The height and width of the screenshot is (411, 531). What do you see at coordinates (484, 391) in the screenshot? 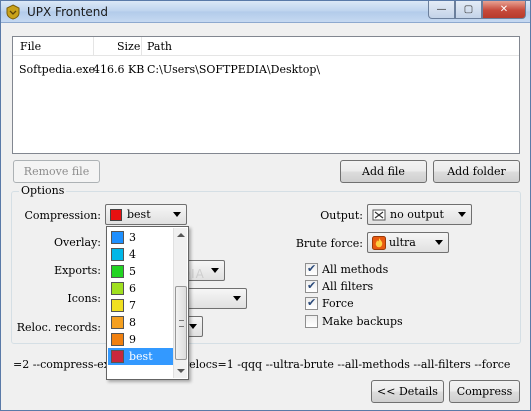
I see `compress-button: Compress` at bounding box center [484, 391].